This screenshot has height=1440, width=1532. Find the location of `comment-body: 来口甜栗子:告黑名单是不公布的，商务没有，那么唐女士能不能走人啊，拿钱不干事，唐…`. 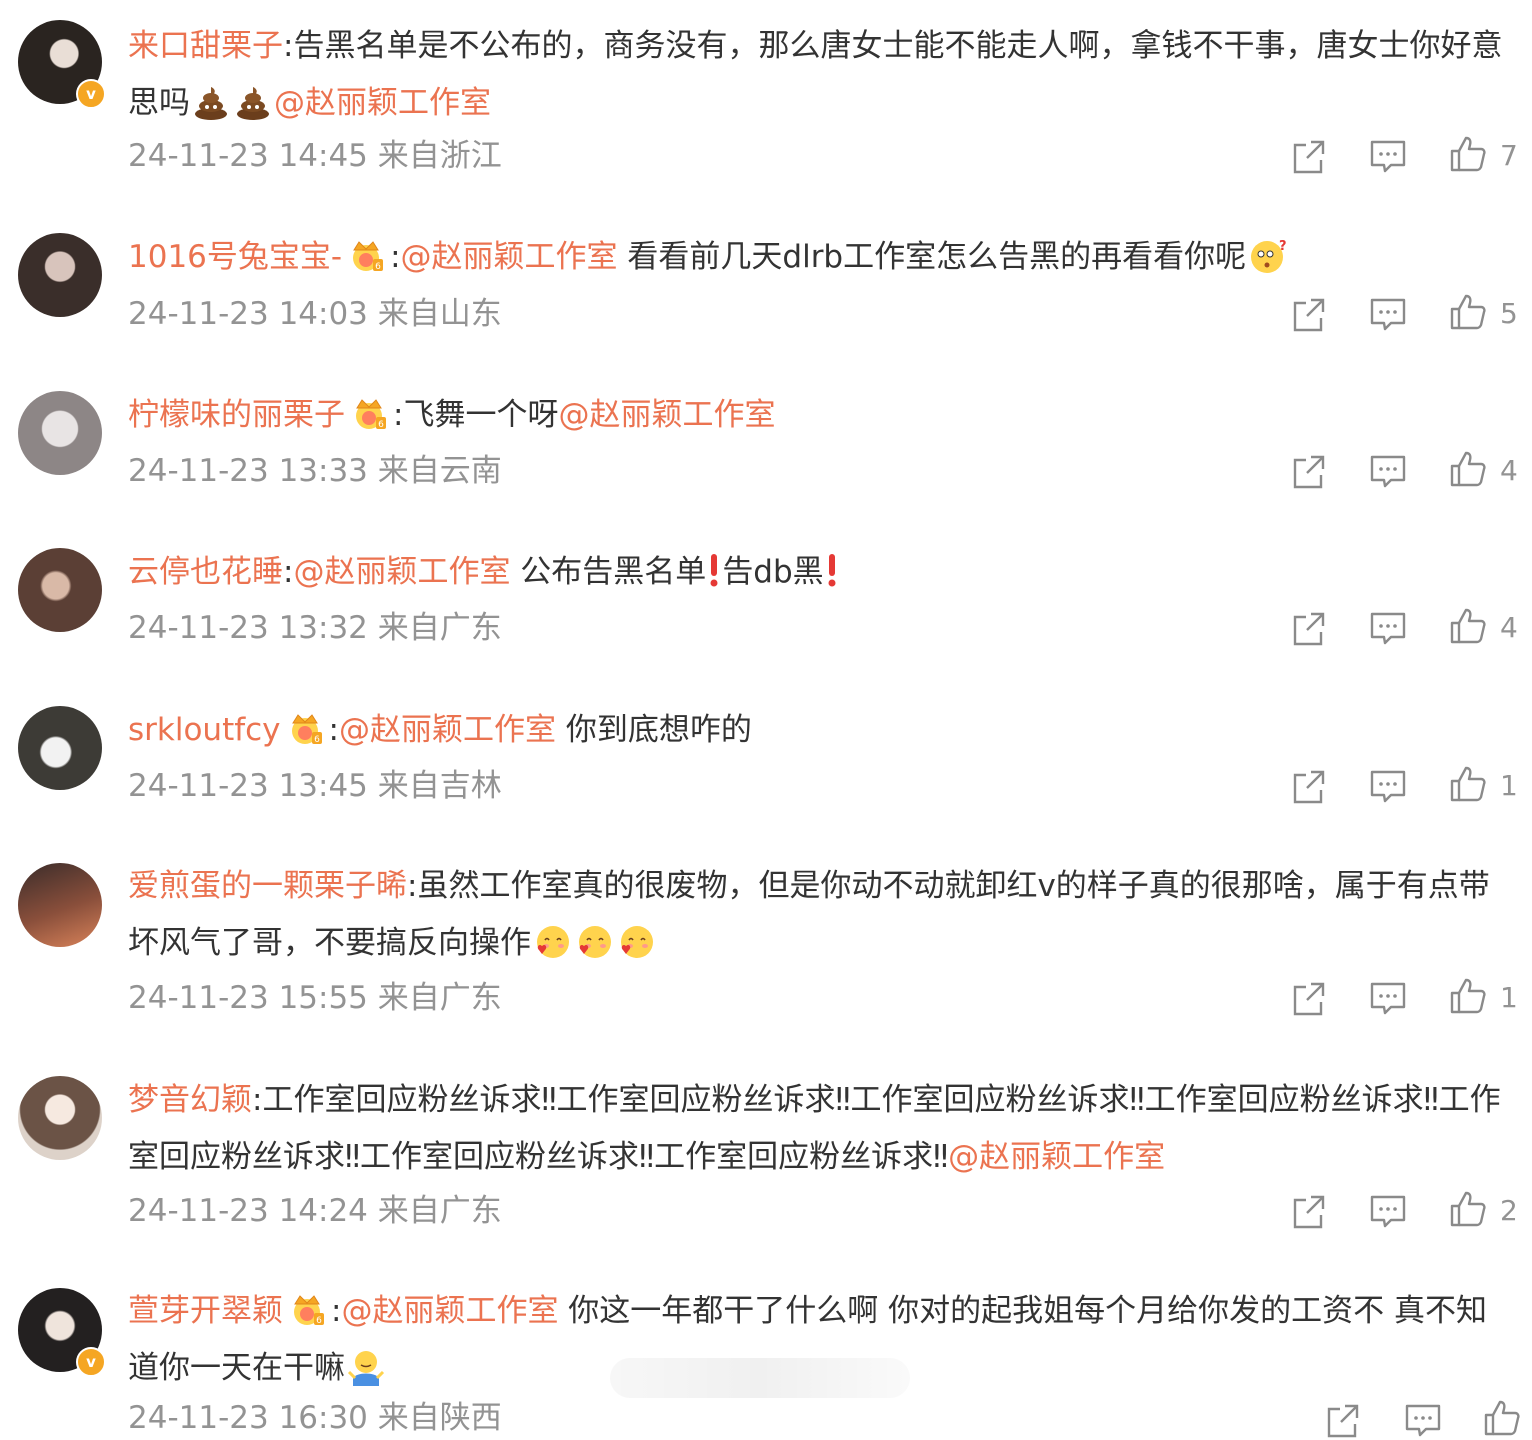

comment-body: 来口甜栗子:告黑名单是不公布的，商务没有，那么唐女士能不能走人啊，拿钱不干事，唐… is located at coordinates (822, 75).